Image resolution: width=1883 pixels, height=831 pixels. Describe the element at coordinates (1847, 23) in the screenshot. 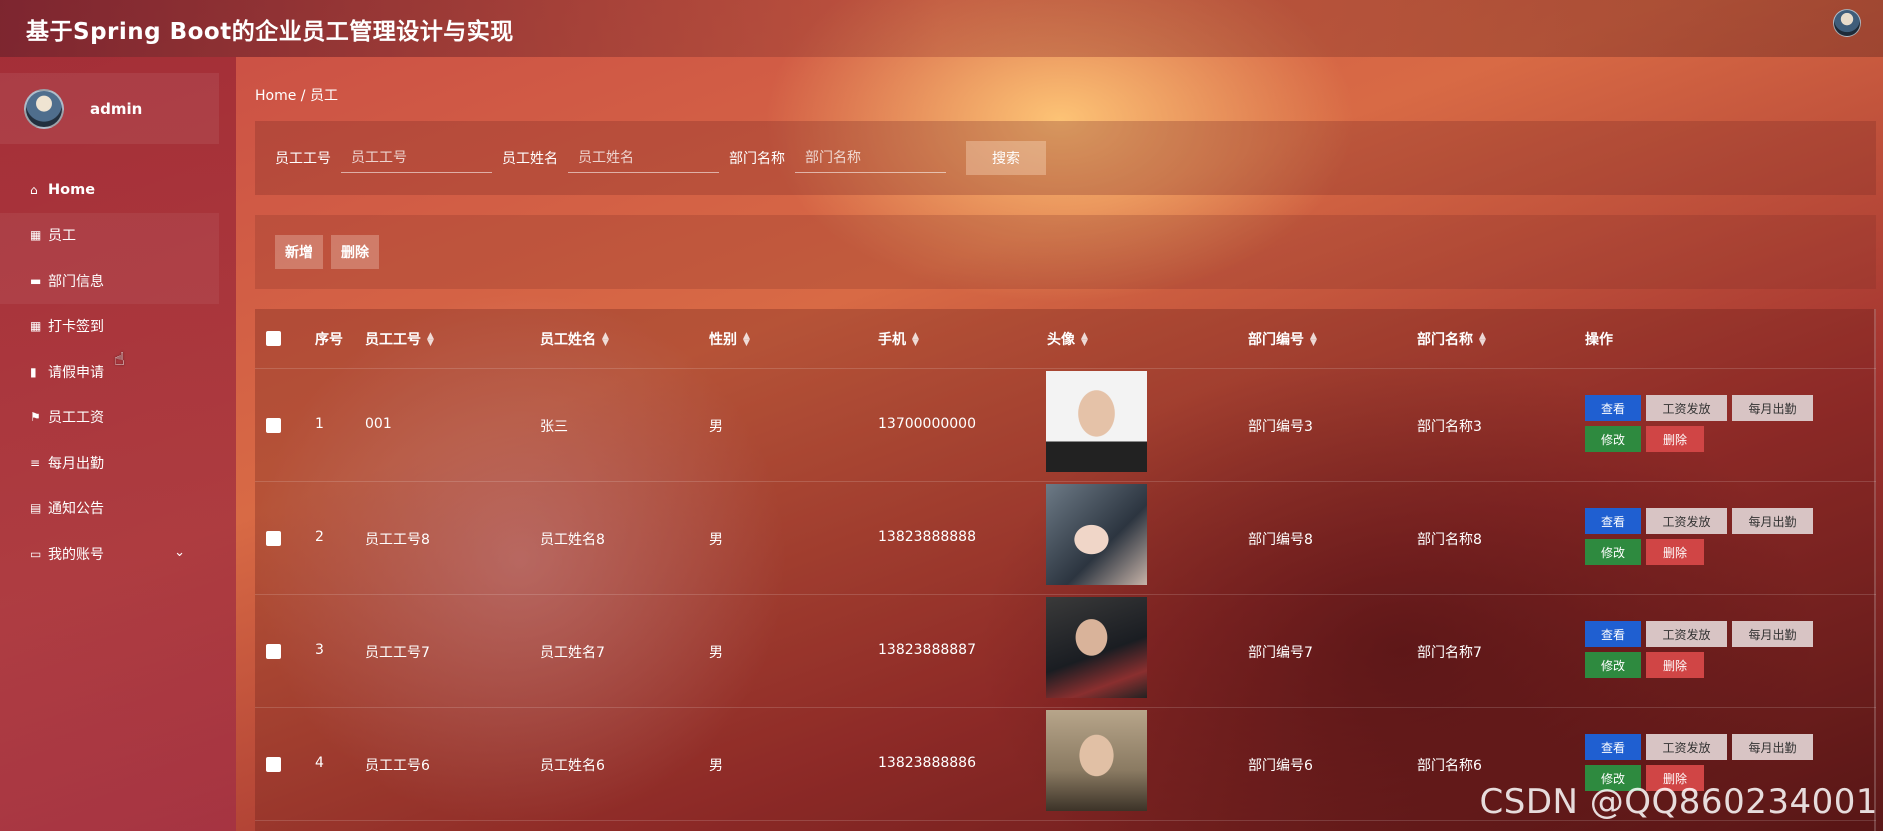

I see `top-user-avatar` at that location.